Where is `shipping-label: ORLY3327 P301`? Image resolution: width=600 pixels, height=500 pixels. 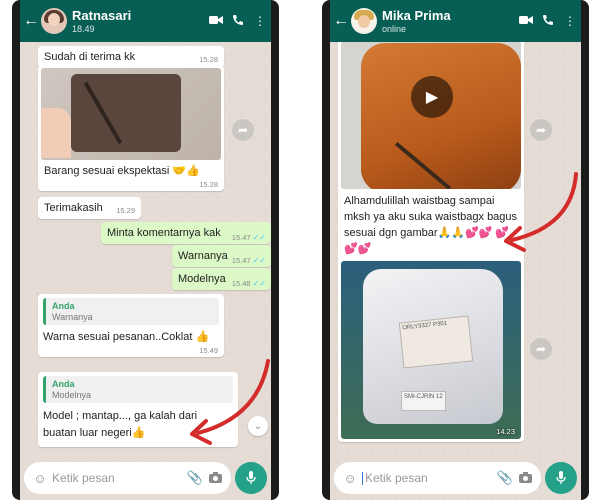
shipping-label: ORLY3327 P301 is located at coordinates (436, 342).